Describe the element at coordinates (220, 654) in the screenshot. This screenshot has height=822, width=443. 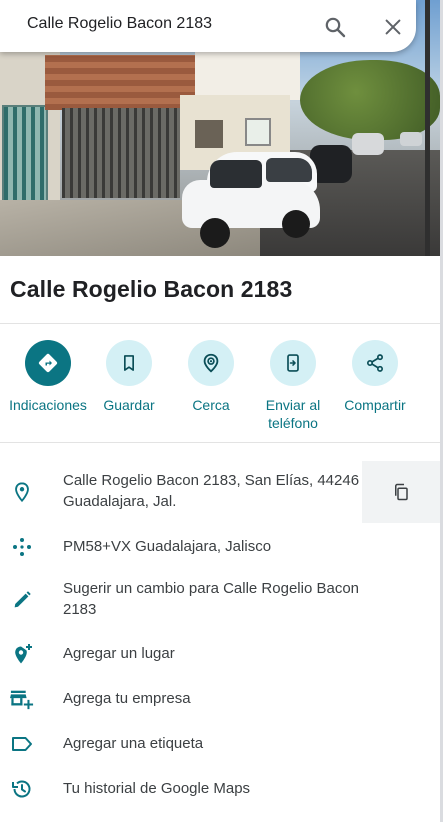
I see `add-place-row: Agregar un lugar` at that location.